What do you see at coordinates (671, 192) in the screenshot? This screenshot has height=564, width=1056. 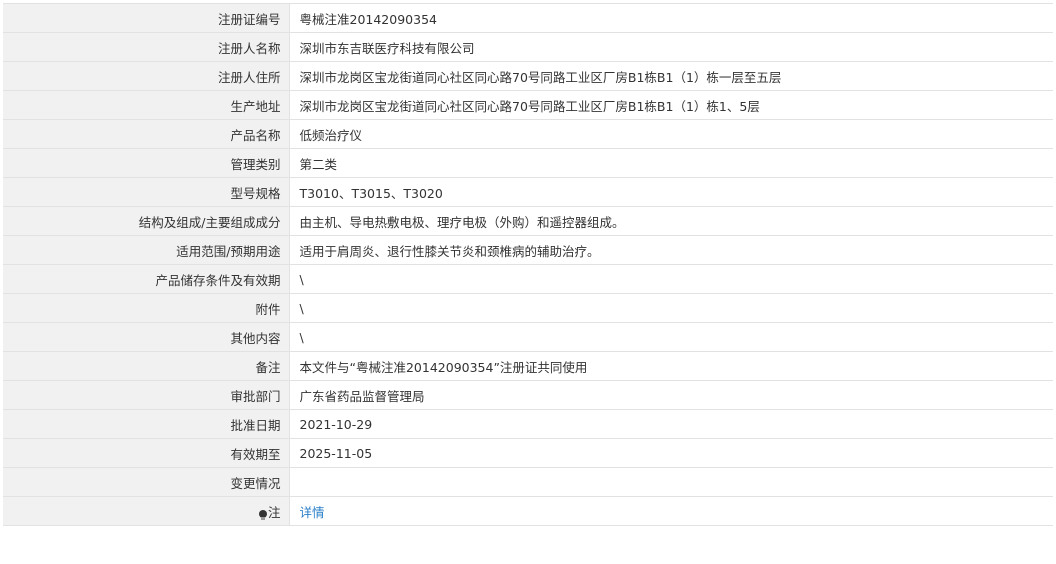 I see `field-value-model-spec: T3010、T3015、T3020` at bounding box center [671, 192].